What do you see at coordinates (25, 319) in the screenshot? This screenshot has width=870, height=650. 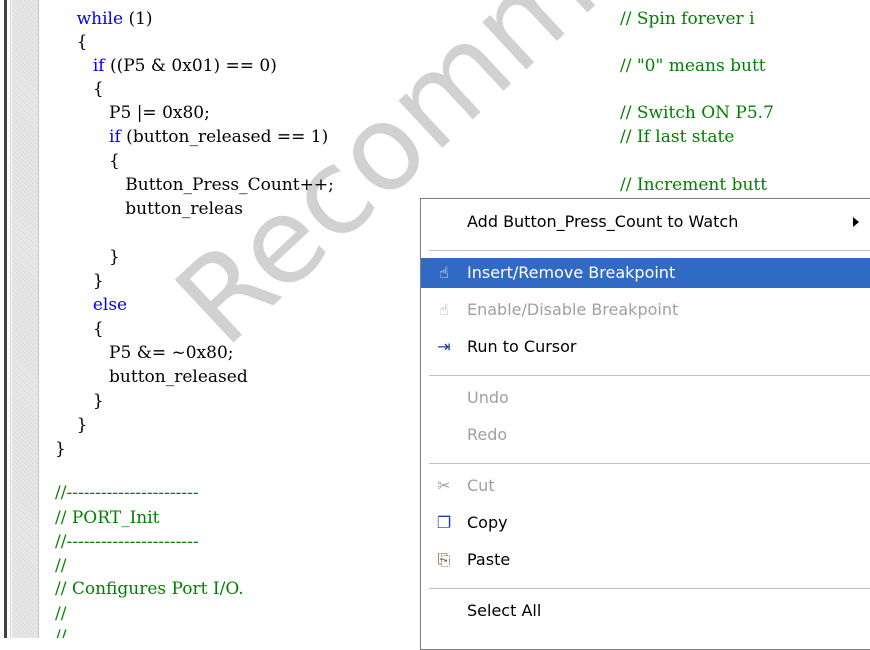 I see `editor-gutter` at bounding box center [25, 319].